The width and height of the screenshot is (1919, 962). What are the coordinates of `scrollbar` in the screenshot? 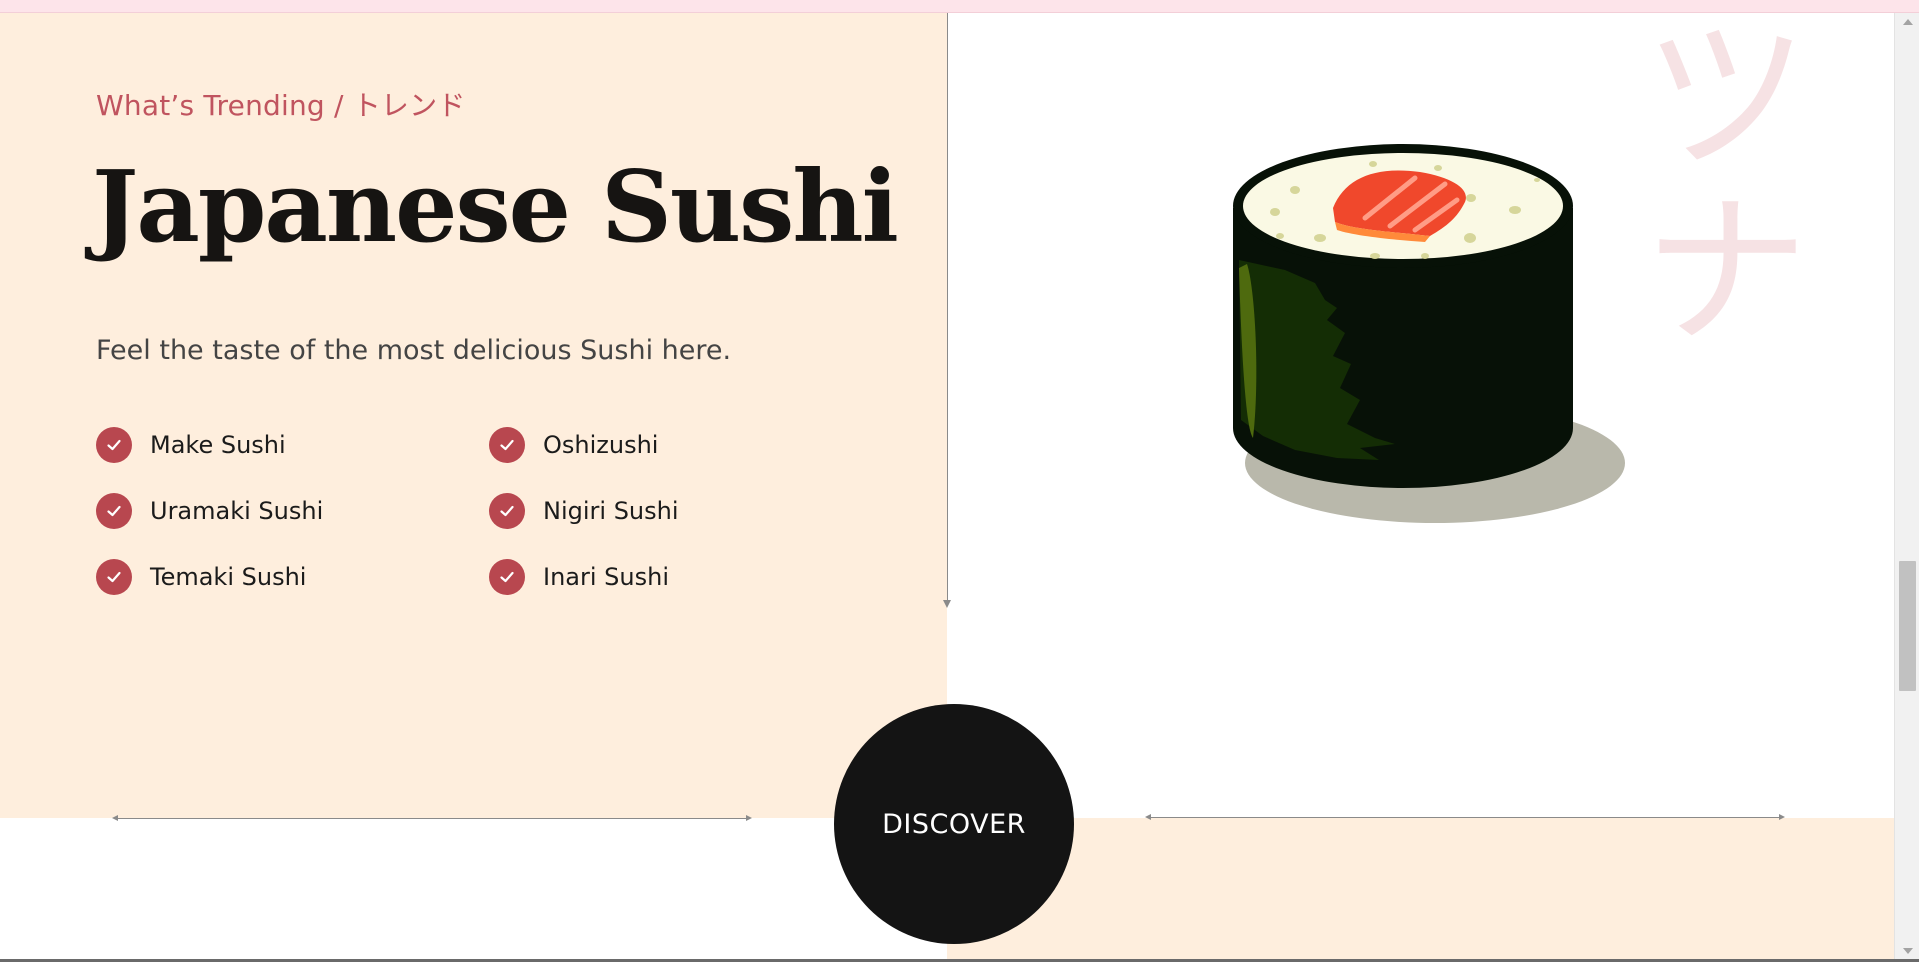 It's located at (1906, 487).